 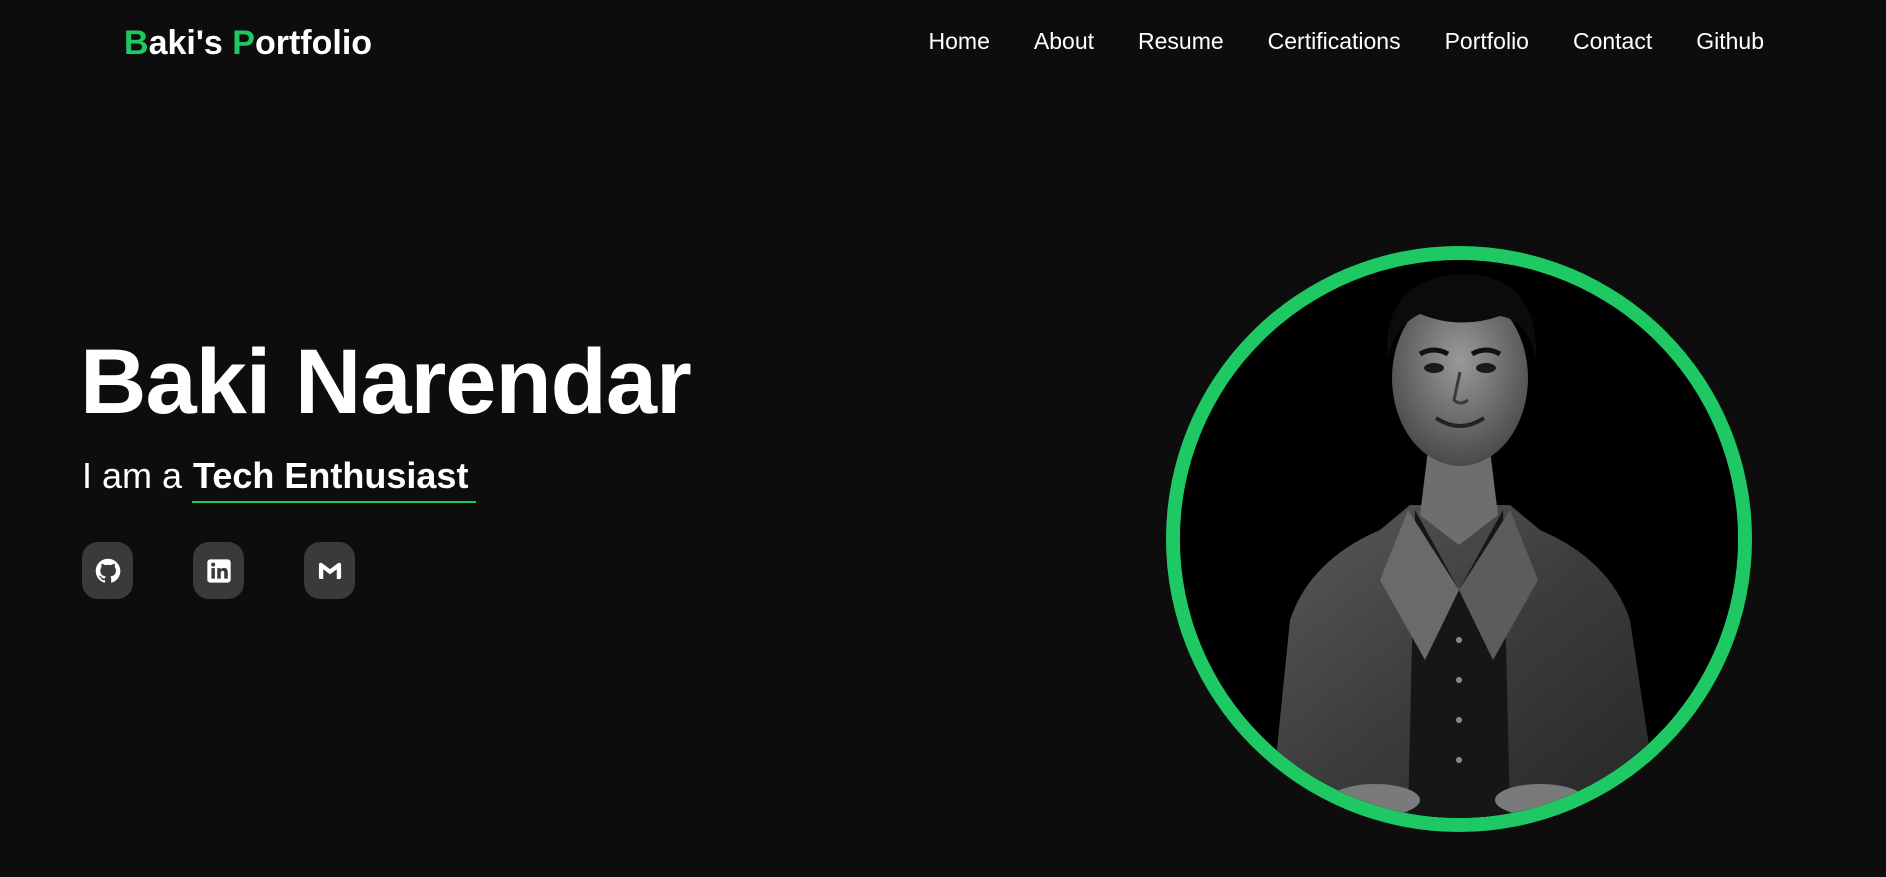 I want to click on gmail-icon, so click(x=329, y=570).